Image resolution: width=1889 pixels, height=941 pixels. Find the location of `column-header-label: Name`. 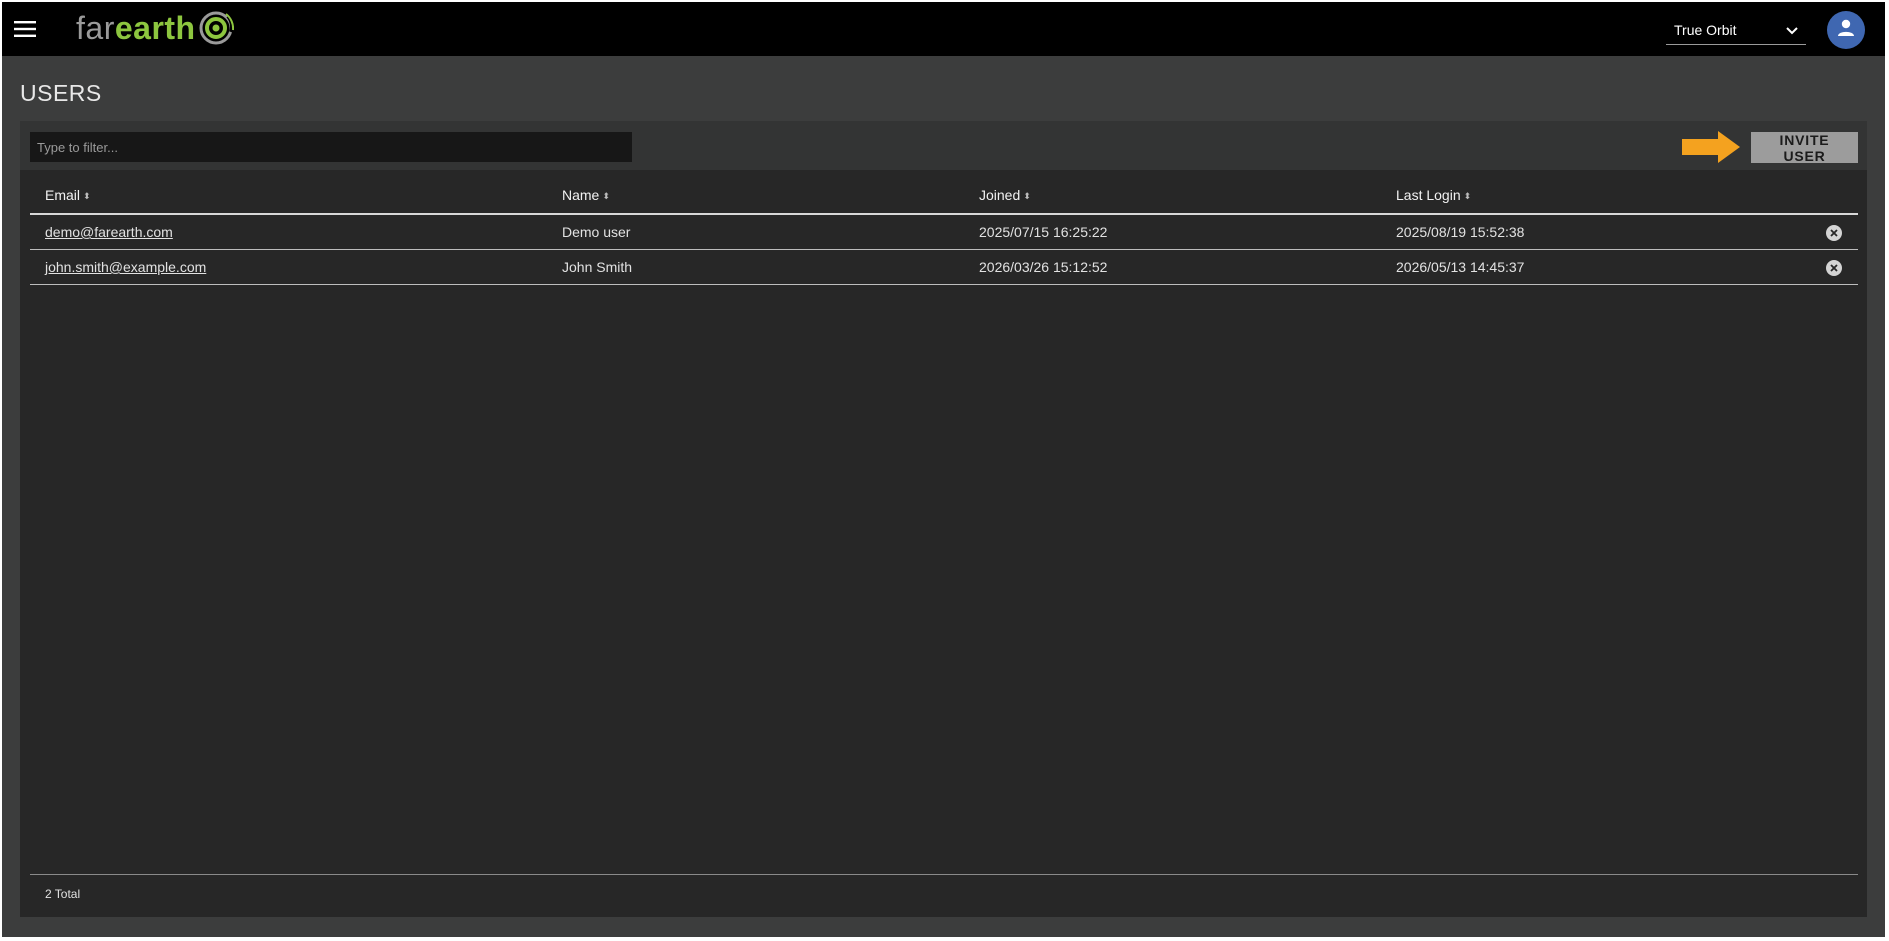

column-header-label: Name is located at coordinates (581, 195).